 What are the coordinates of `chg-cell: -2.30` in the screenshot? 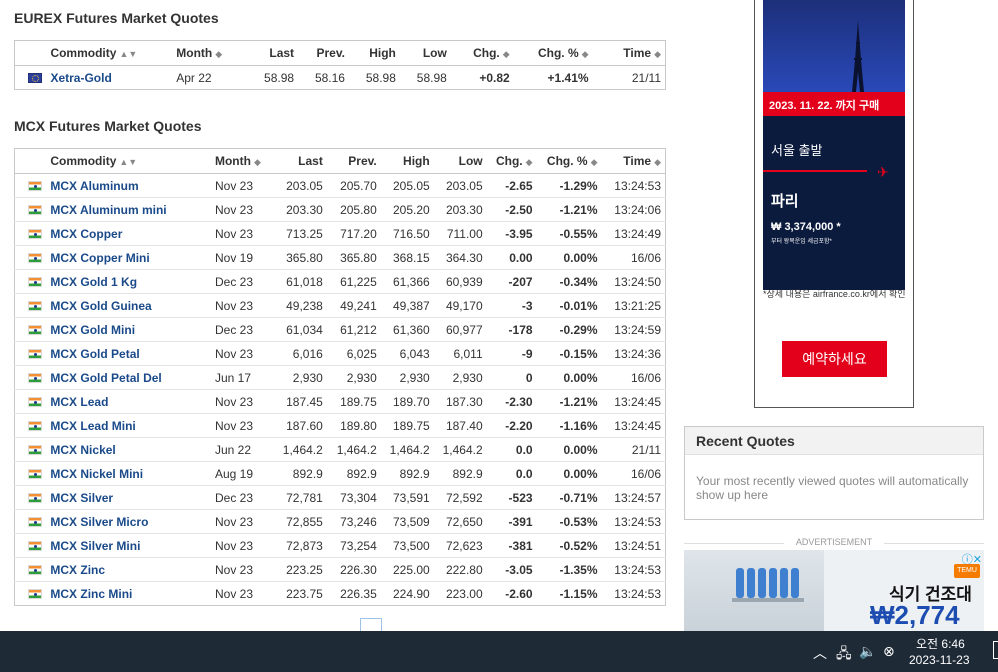 It's located at (511, 401).